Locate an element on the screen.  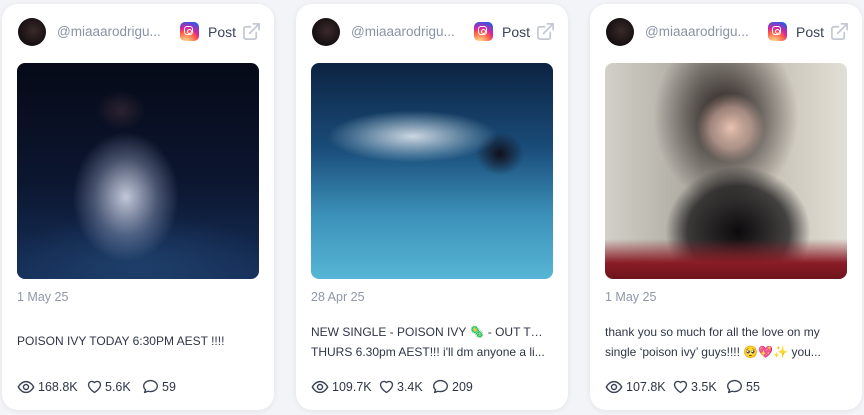
comments-count: 59 is located at coordinates (169, 387).